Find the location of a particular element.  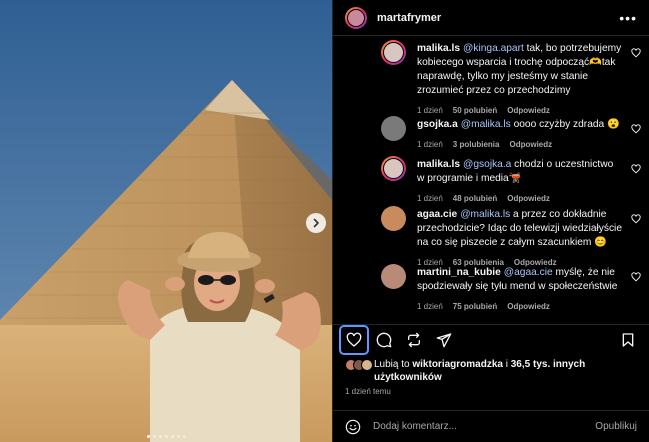

comment-input is located at coordinates (484, 426).